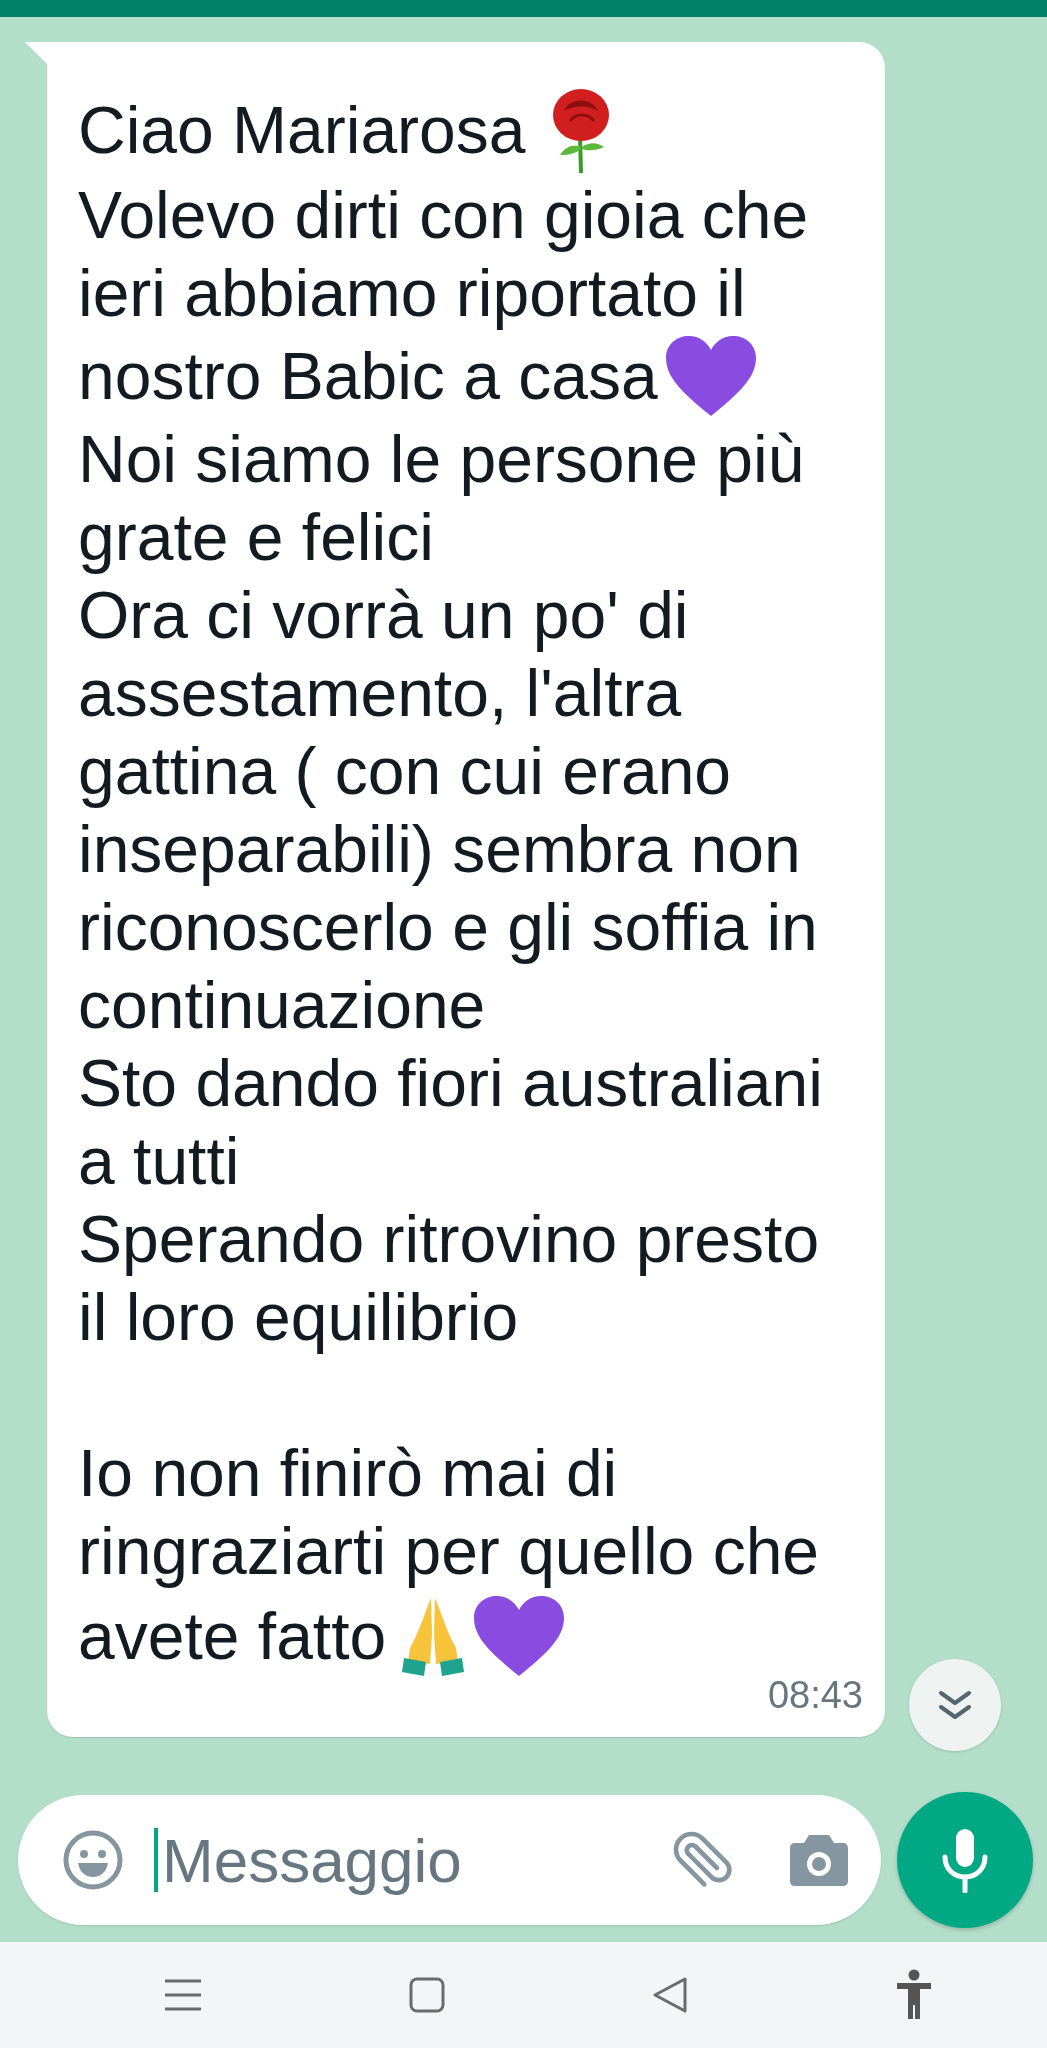 The image size is (1047, 2048). I want to click on home-button, so click(426, 1995).